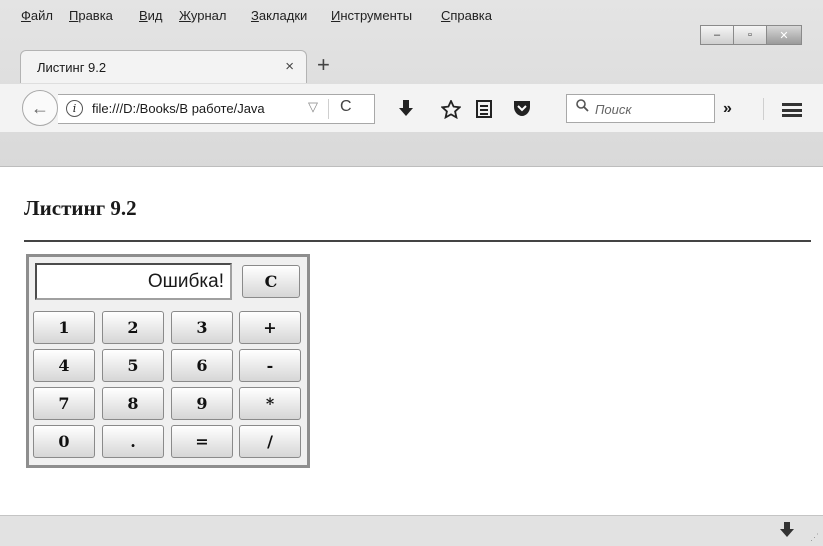 Image resolution: width=823 pixels, height=546 pixels. Describe the element at coordinates (717, 35) in the screenshot. I see `minimize-button: –` at that location.